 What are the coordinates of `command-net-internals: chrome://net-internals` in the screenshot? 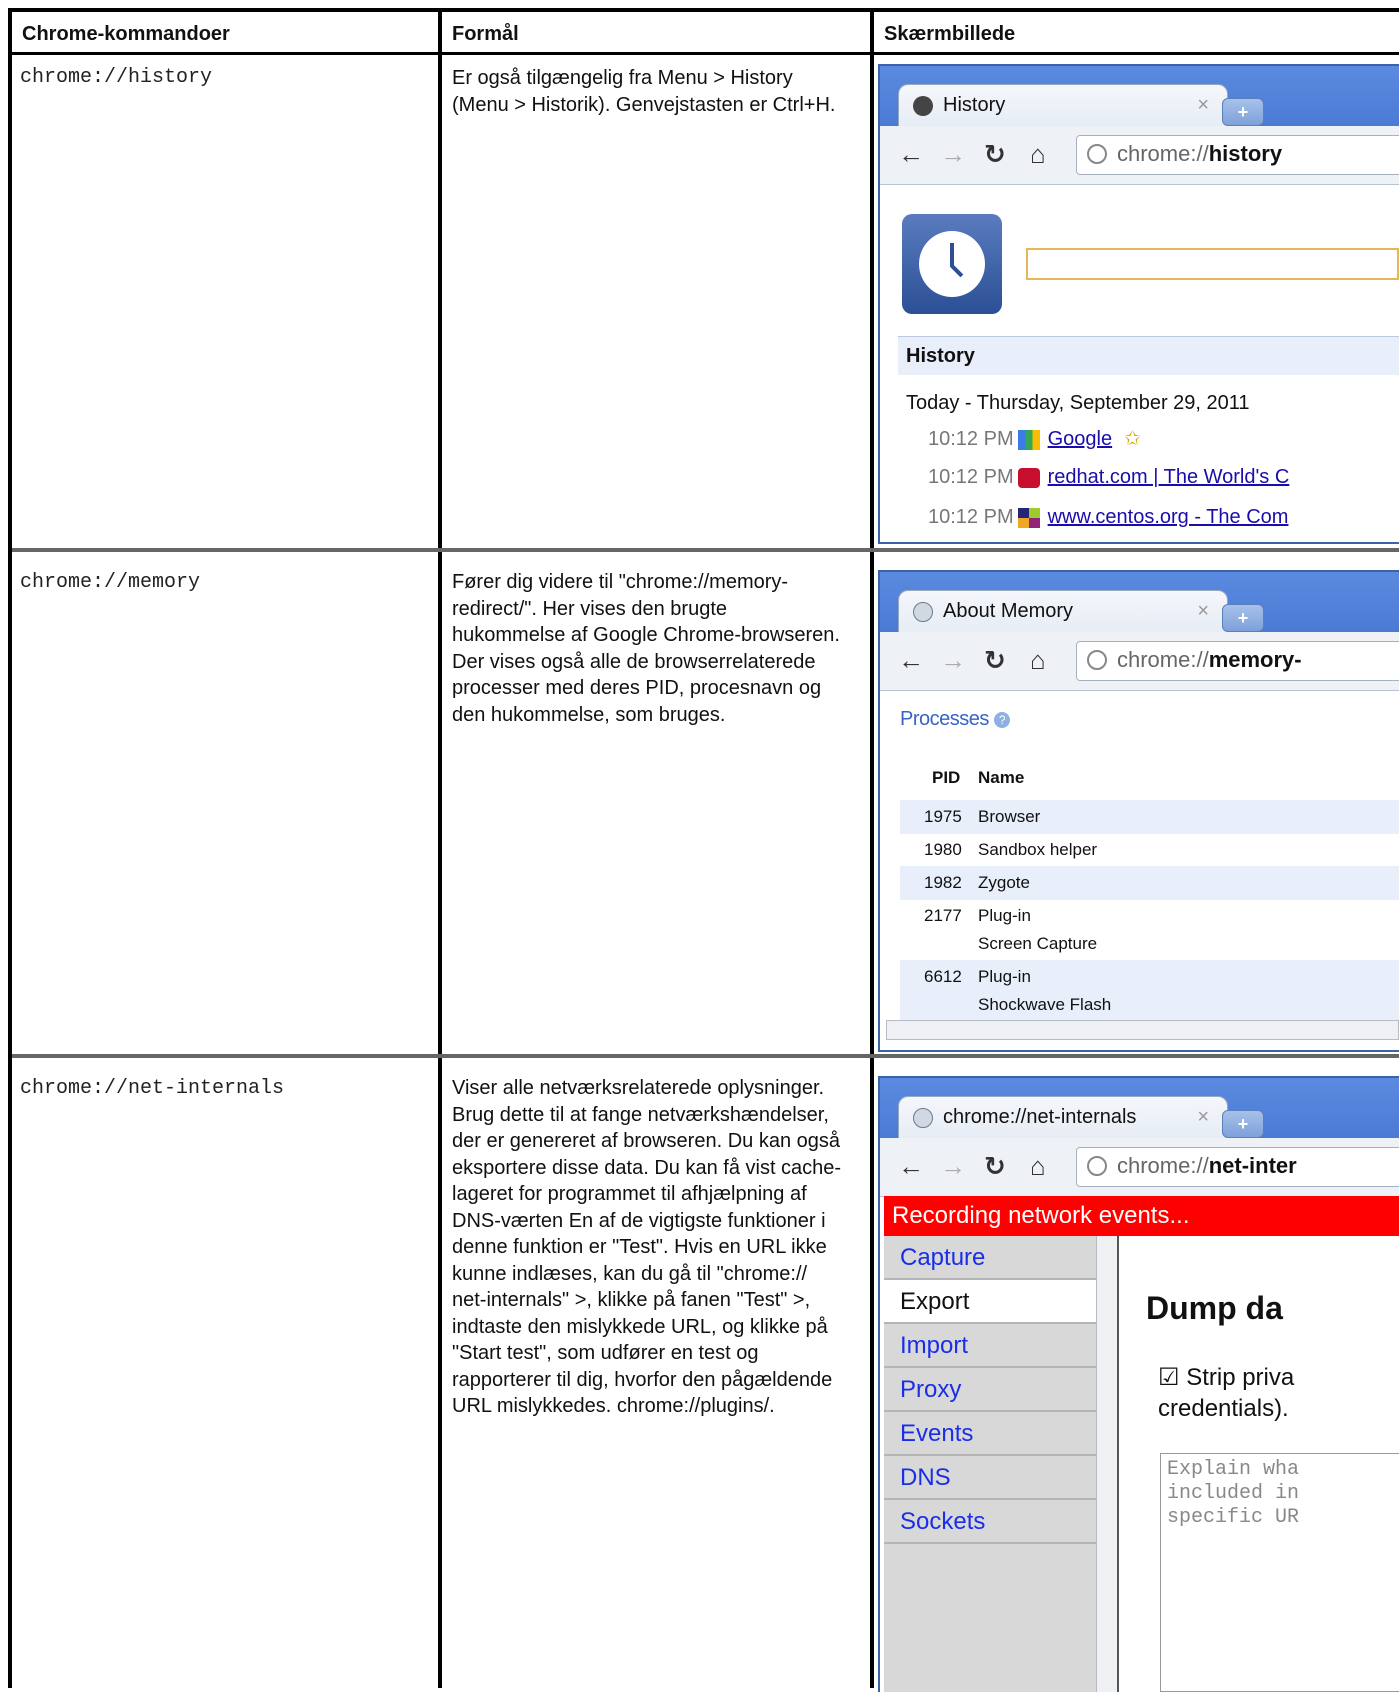 It's located at (152, 1088).